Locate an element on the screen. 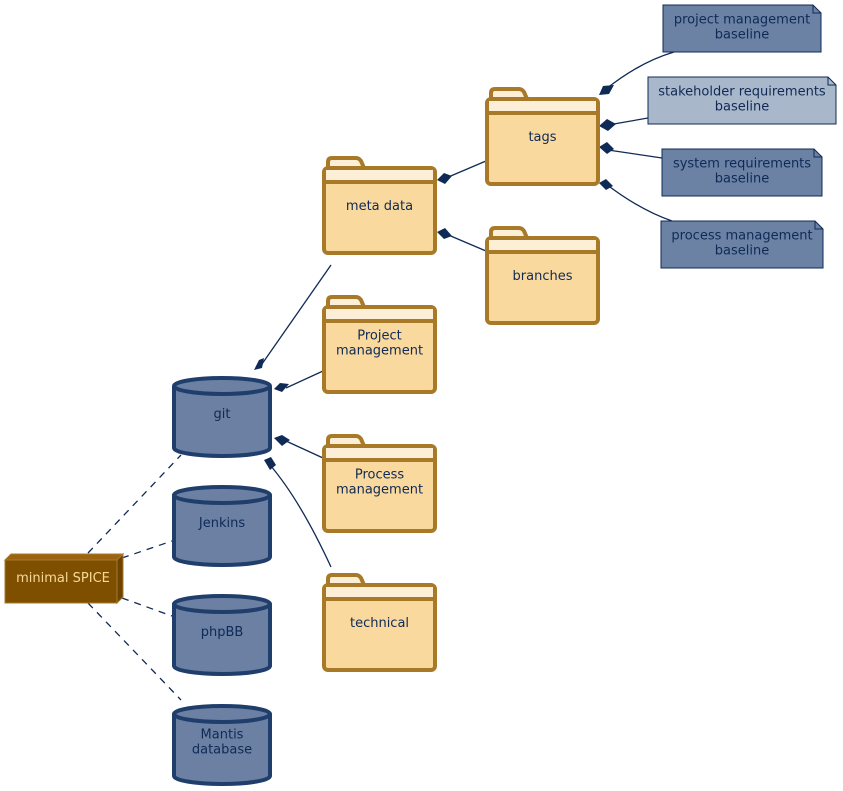 The height and width of the screenshot is (791, 843). edge-git-project is located at coordinates (304, 379).